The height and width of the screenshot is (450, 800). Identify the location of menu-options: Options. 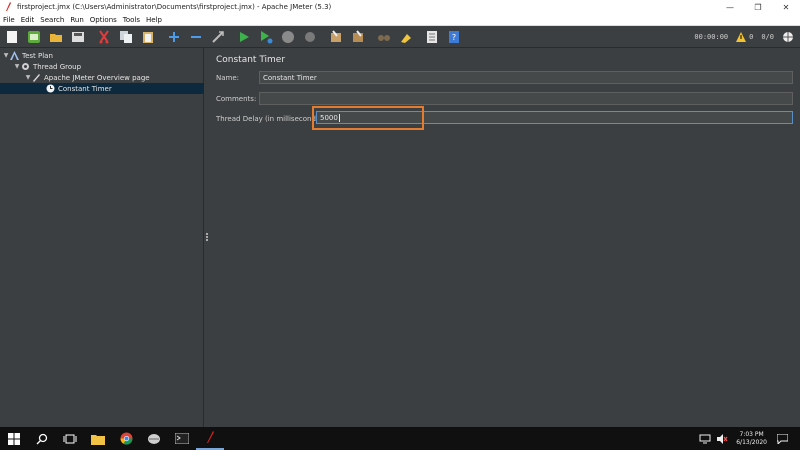
(103, 20).